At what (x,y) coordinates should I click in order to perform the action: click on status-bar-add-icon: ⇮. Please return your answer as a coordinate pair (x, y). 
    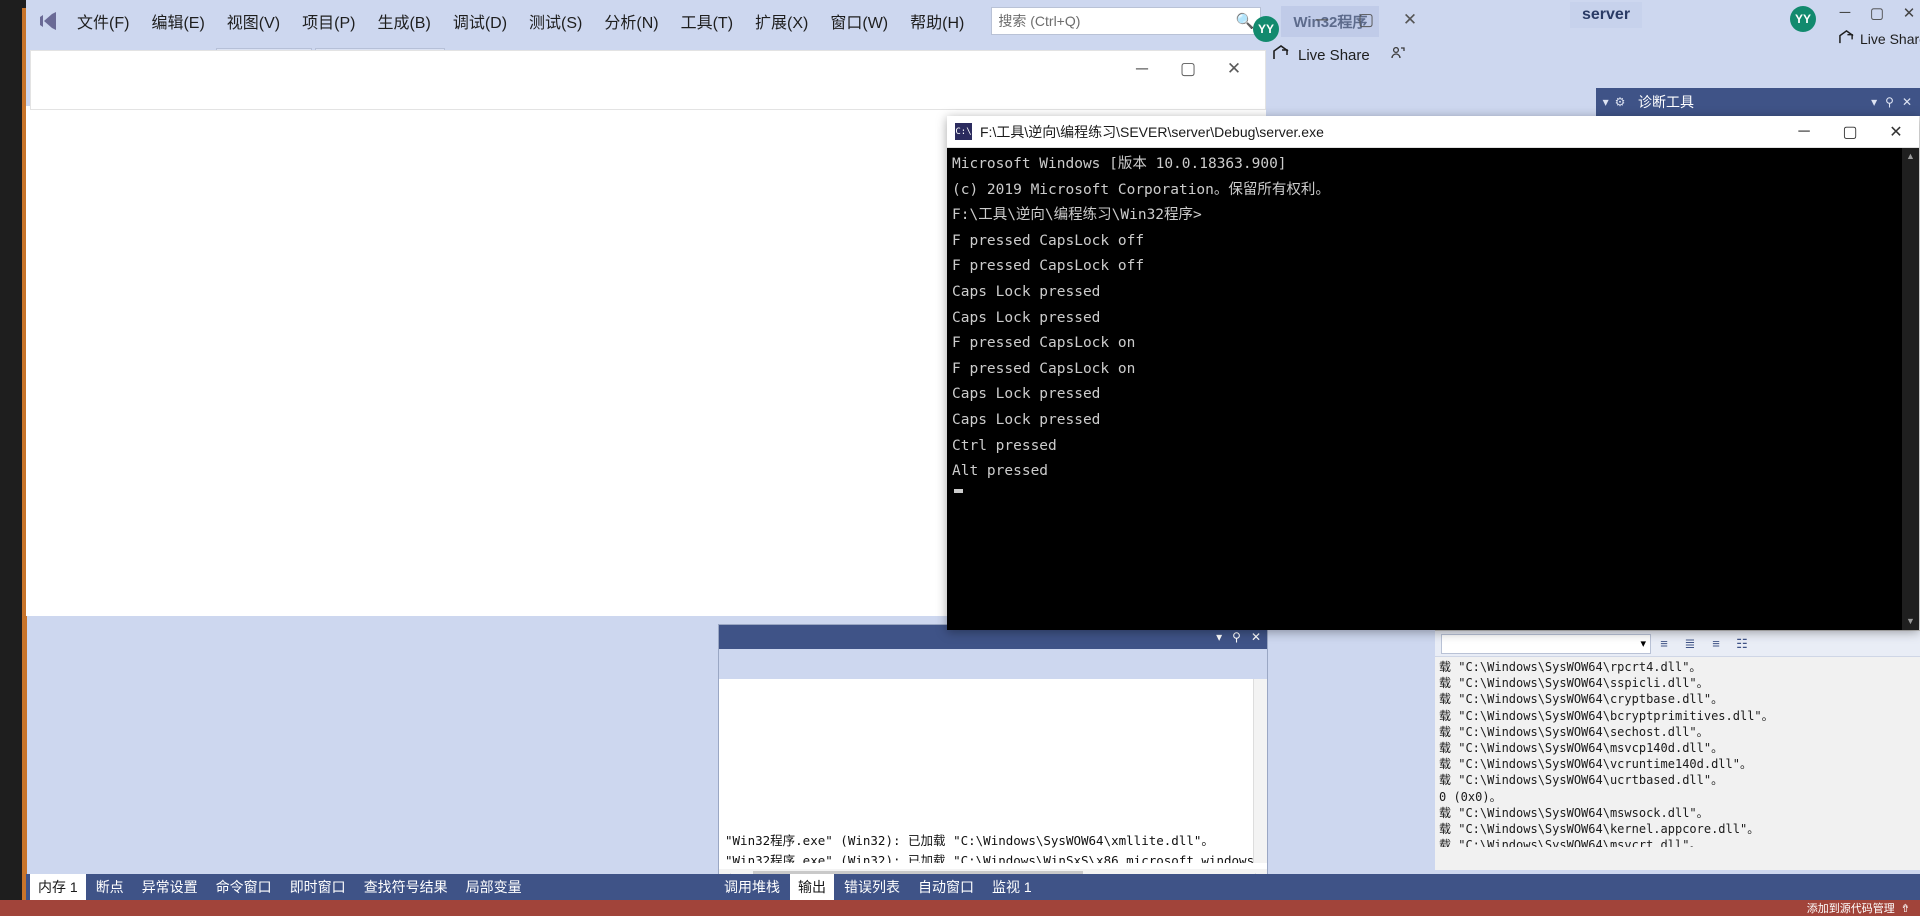
    Looking at the image, I should click on (1905, 908).